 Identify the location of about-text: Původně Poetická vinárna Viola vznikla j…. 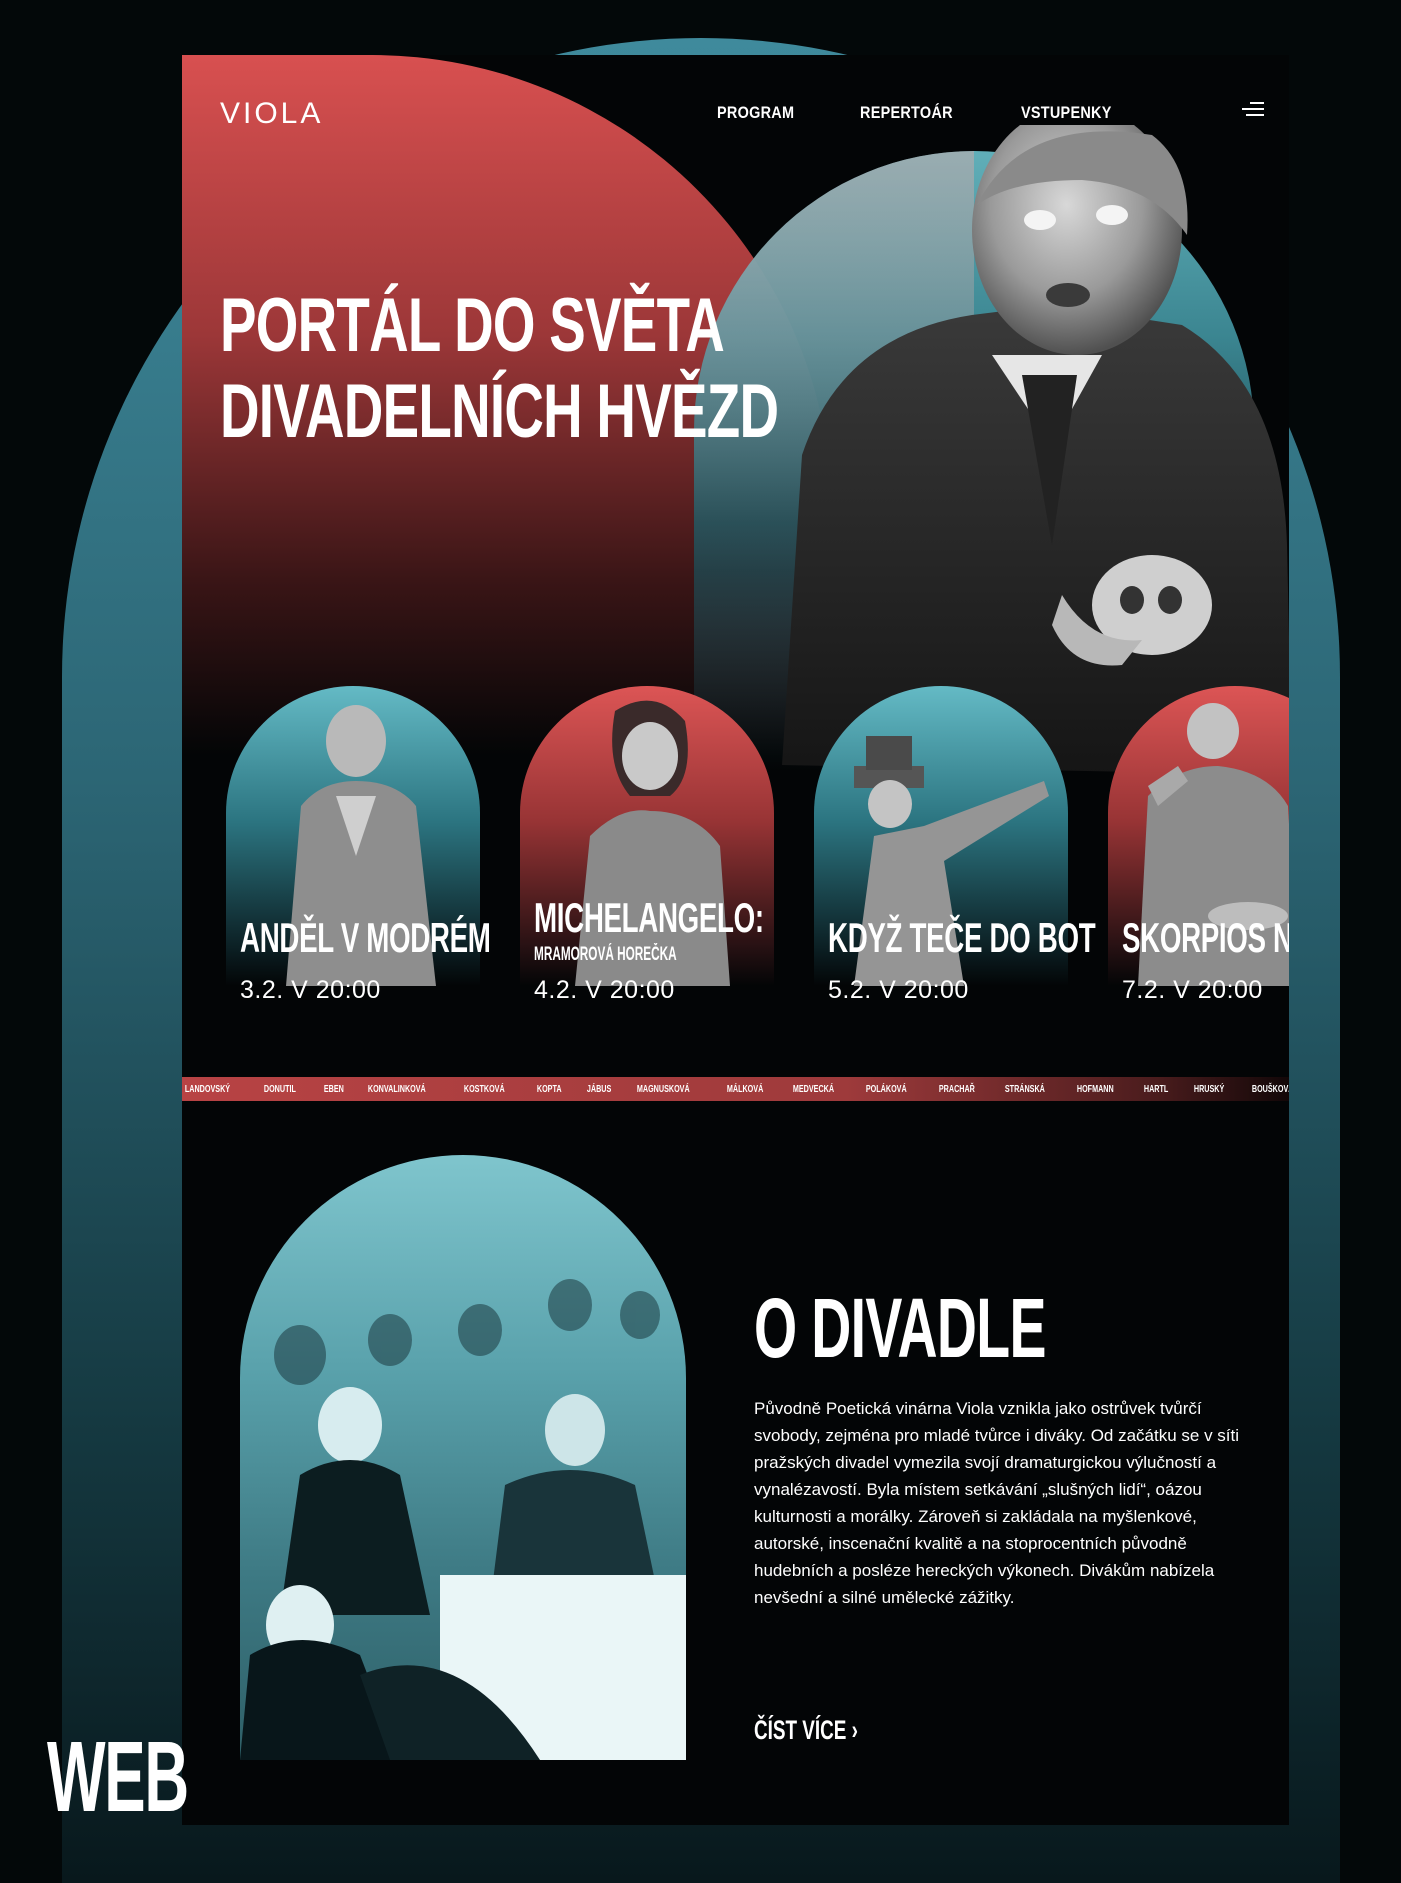
(997, 1503).